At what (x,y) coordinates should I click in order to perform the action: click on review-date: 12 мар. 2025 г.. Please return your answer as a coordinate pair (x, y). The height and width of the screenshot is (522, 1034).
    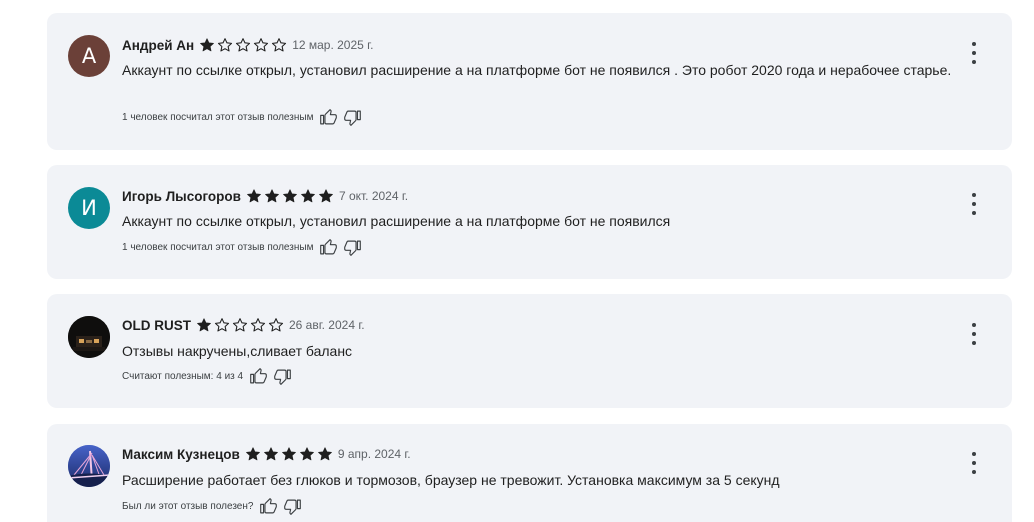
    Looking at the image, I should click on (333, 45).